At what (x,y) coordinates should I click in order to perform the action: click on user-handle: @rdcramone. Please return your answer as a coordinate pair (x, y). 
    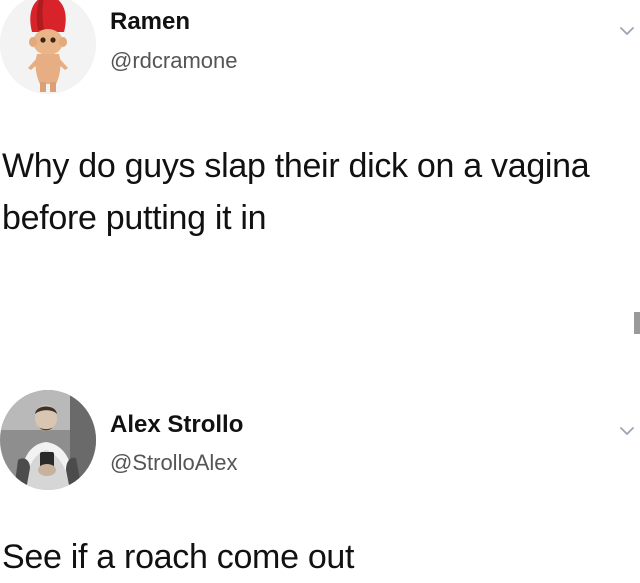
    Looking at the image, I should click on (174, 61).